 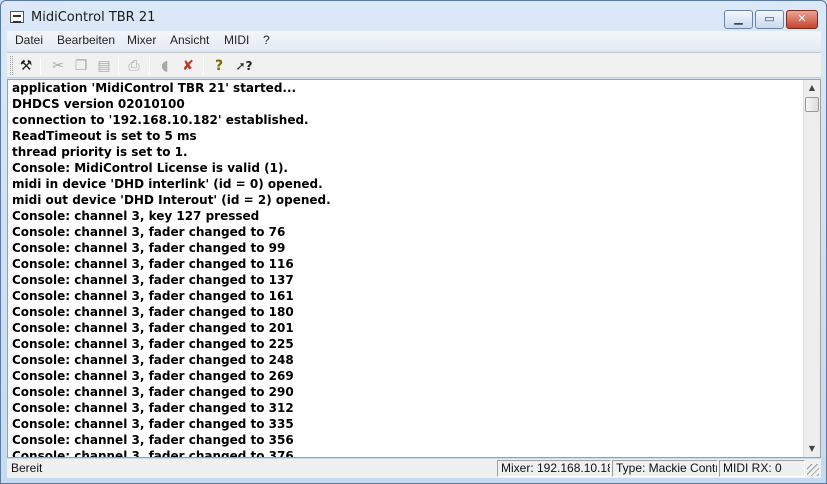 What do you see at coordinates (554, 468) in the screenshot?
I see `status-mixer: Mixer: 192.168.10.182` at bounding box center [554, 468].